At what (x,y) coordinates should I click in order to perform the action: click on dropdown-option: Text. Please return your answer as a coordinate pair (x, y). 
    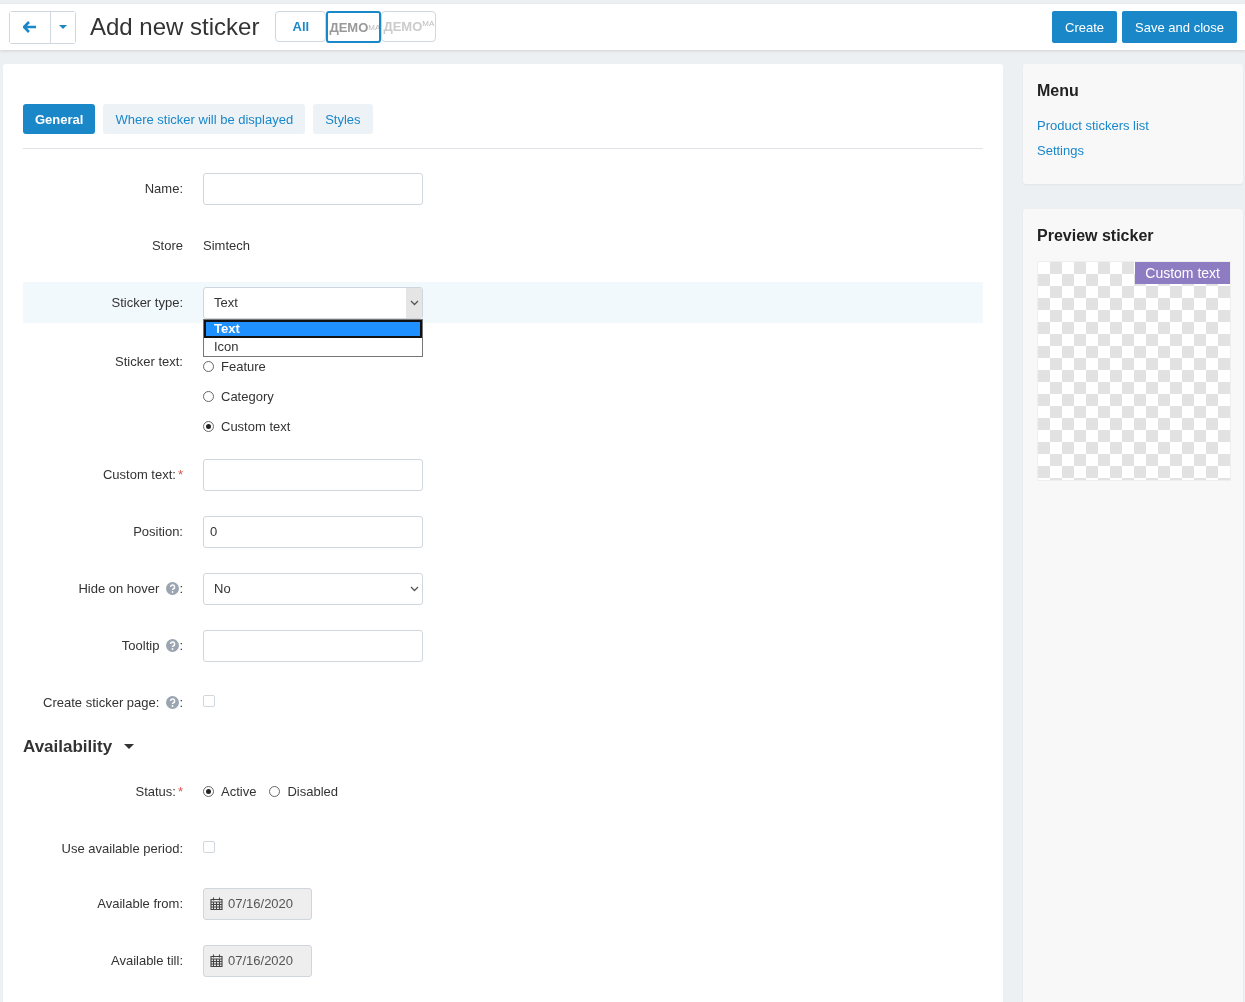
    Looking at the image, I should click on (313, 328).